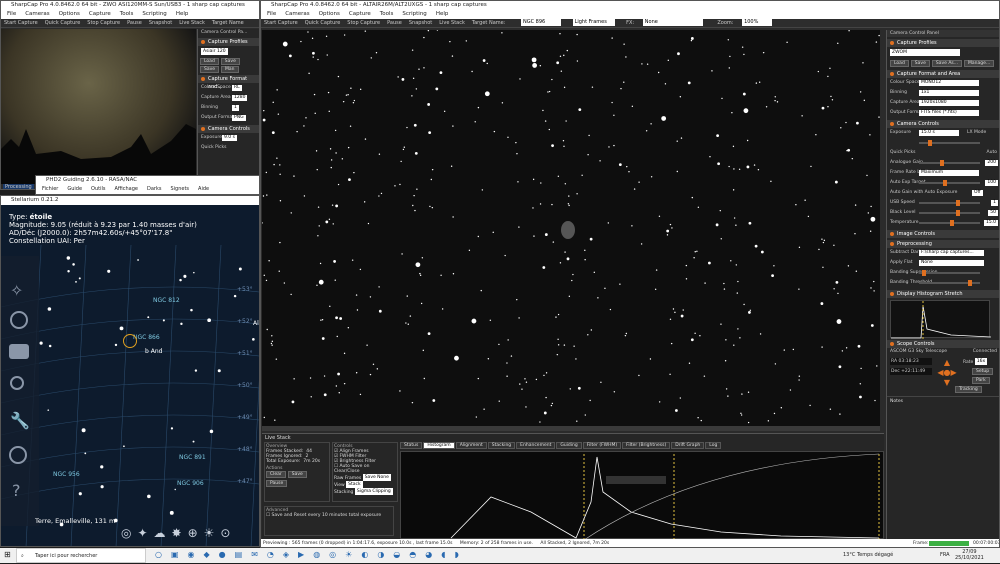  Describe the element at coordinates (63, 23) in the screenshot. I see `small-toolbar-item: Quick Capture` at that location.